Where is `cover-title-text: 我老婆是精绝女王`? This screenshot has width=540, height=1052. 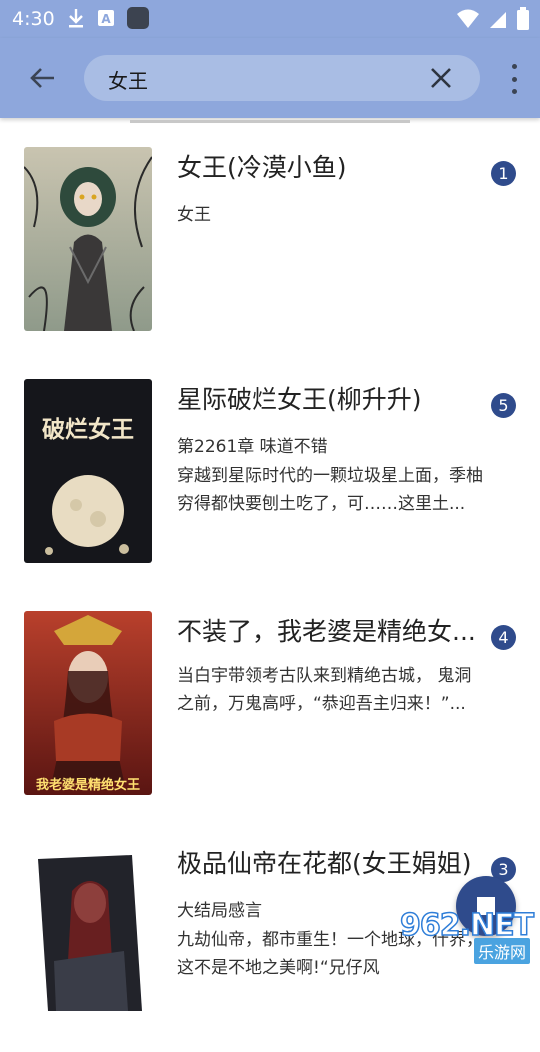 cover-title-text: 我老婆是精绝女王 is located at coordinates (88, 785).